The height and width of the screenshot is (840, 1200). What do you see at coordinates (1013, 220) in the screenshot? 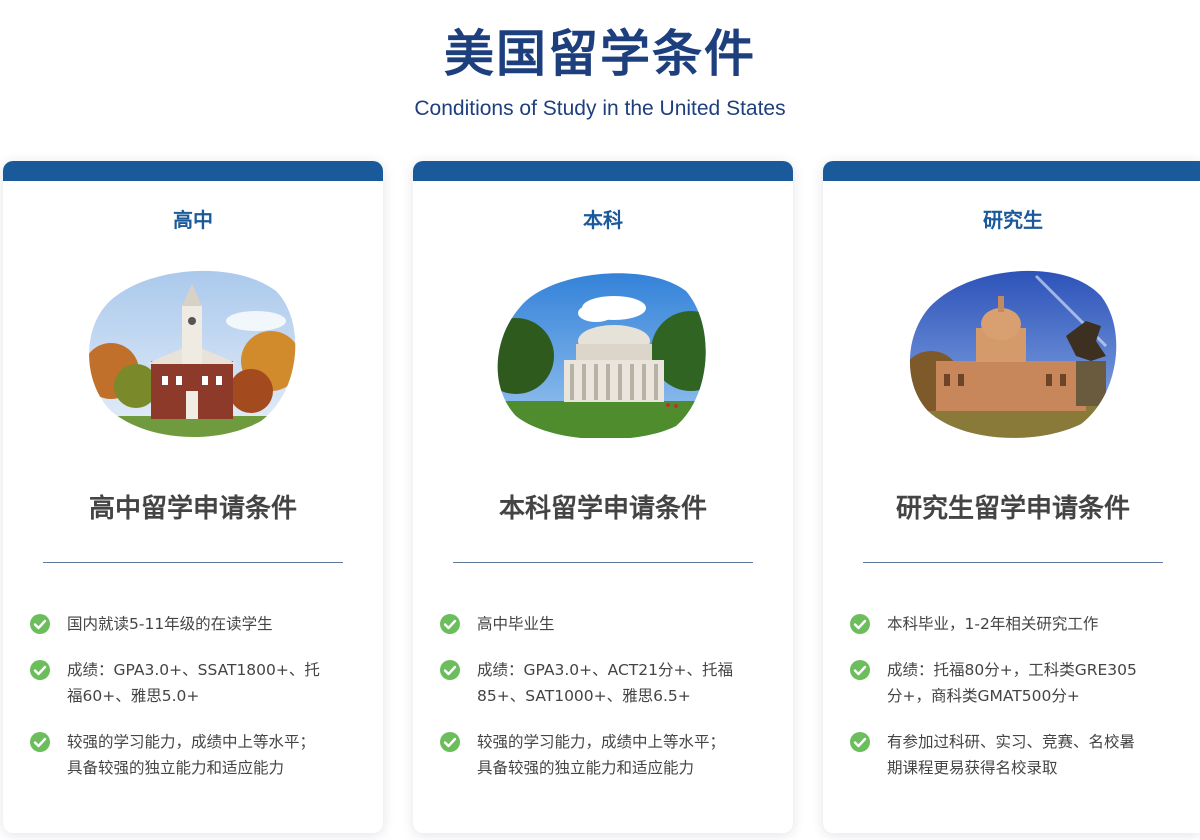
I see `card-tag: 研究生` at bounding box center [1013, 220].